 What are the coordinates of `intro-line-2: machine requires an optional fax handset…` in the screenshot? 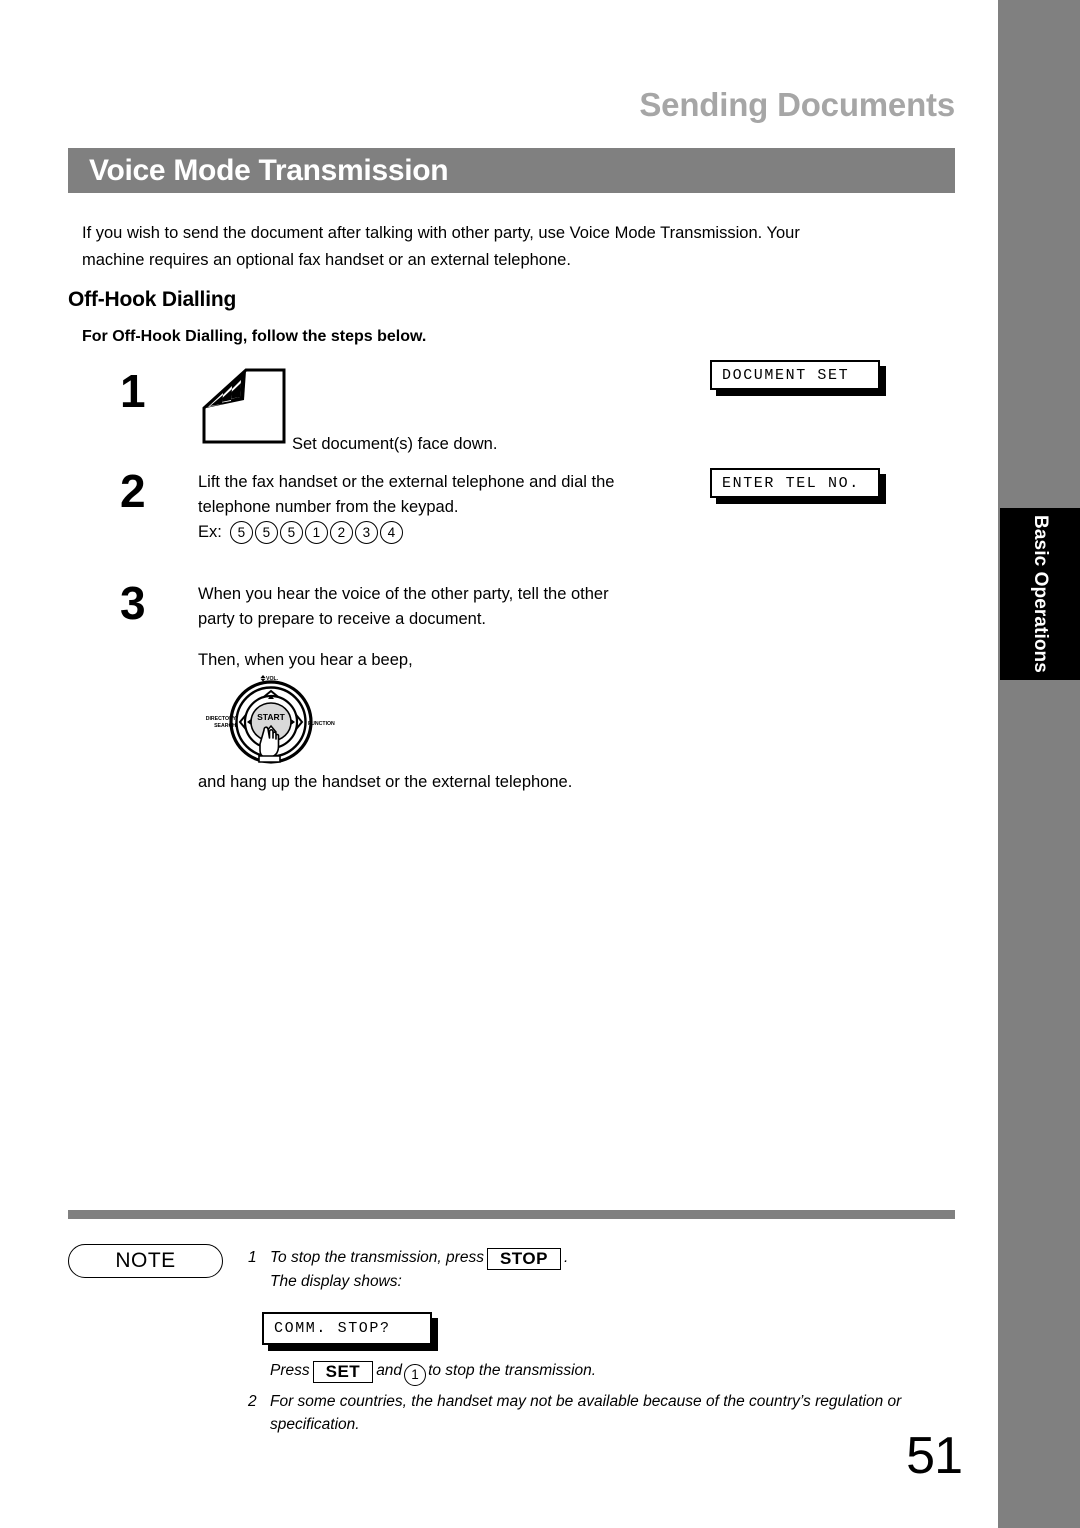 It's located at (326, 260).